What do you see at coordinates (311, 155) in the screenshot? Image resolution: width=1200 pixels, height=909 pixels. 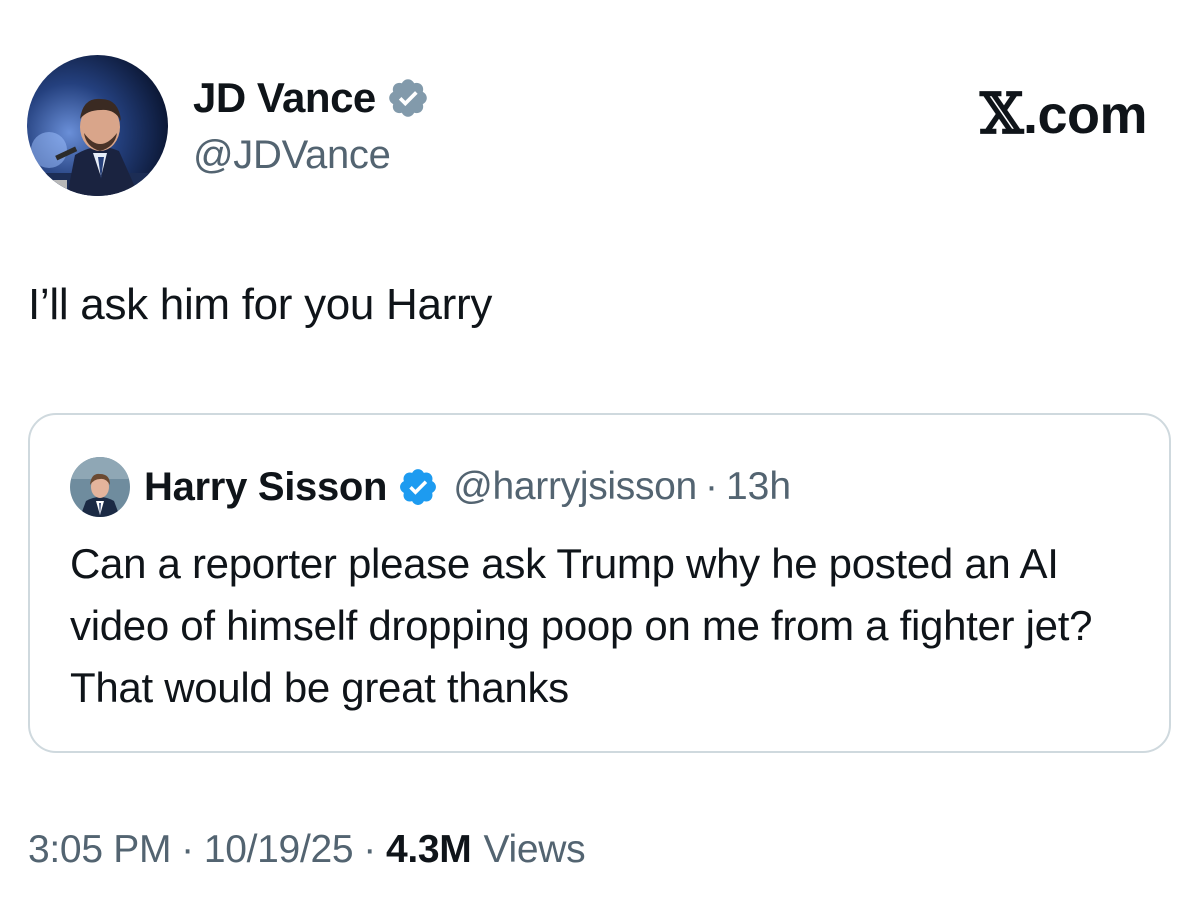 I see `author-handle: @JDVance` at bounding box center [311, 155].